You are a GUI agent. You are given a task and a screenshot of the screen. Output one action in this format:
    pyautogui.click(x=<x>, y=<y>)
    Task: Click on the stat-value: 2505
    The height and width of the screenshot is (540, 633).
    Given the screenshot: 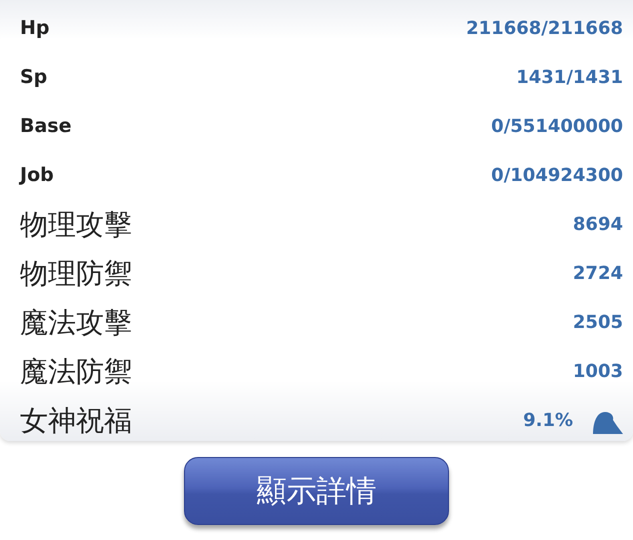 What is the action you would take?
    pyautogui.click(x=597, y=323)
    